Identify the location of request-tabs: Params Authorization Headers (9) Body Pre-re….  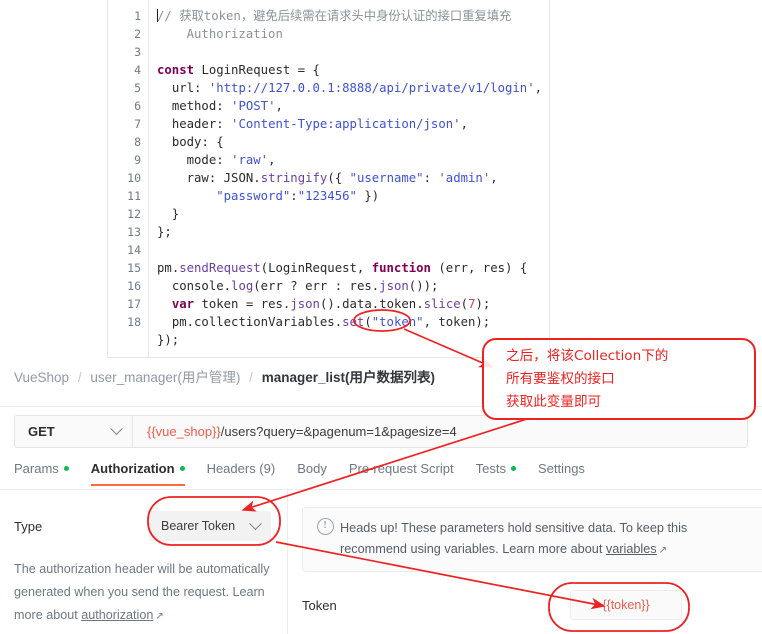
(381, 472).